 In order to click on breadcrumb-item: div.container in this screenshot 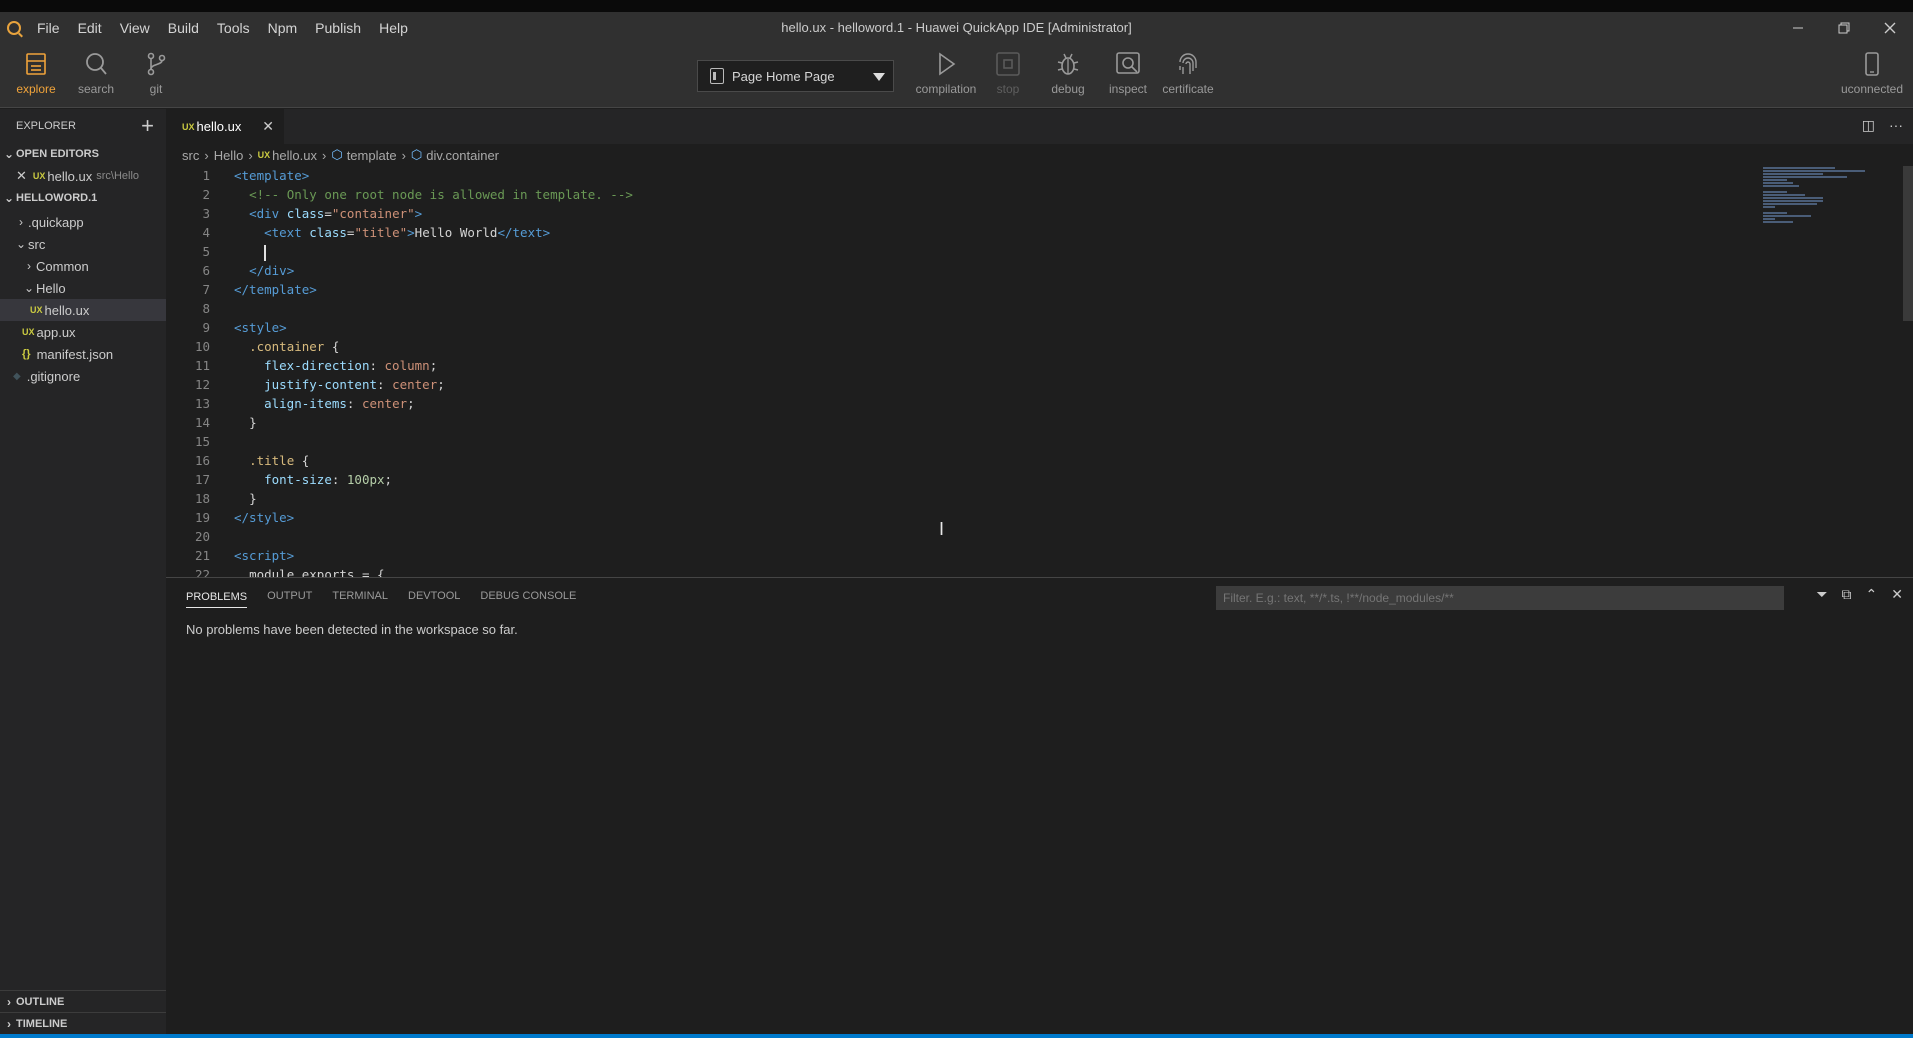, I will do `click(462, 155)`.